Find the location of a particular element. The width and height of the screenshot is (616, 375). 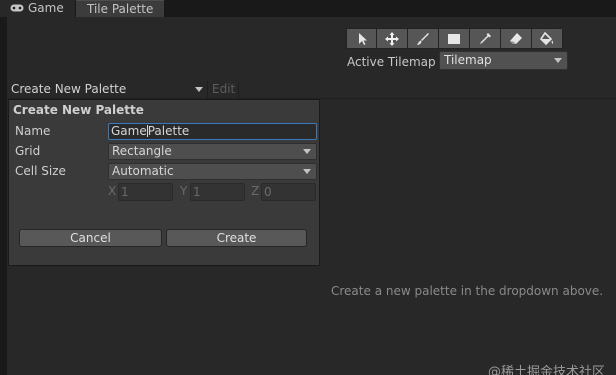

cell-size-value: Automatic is located at coordinates (143, 171).